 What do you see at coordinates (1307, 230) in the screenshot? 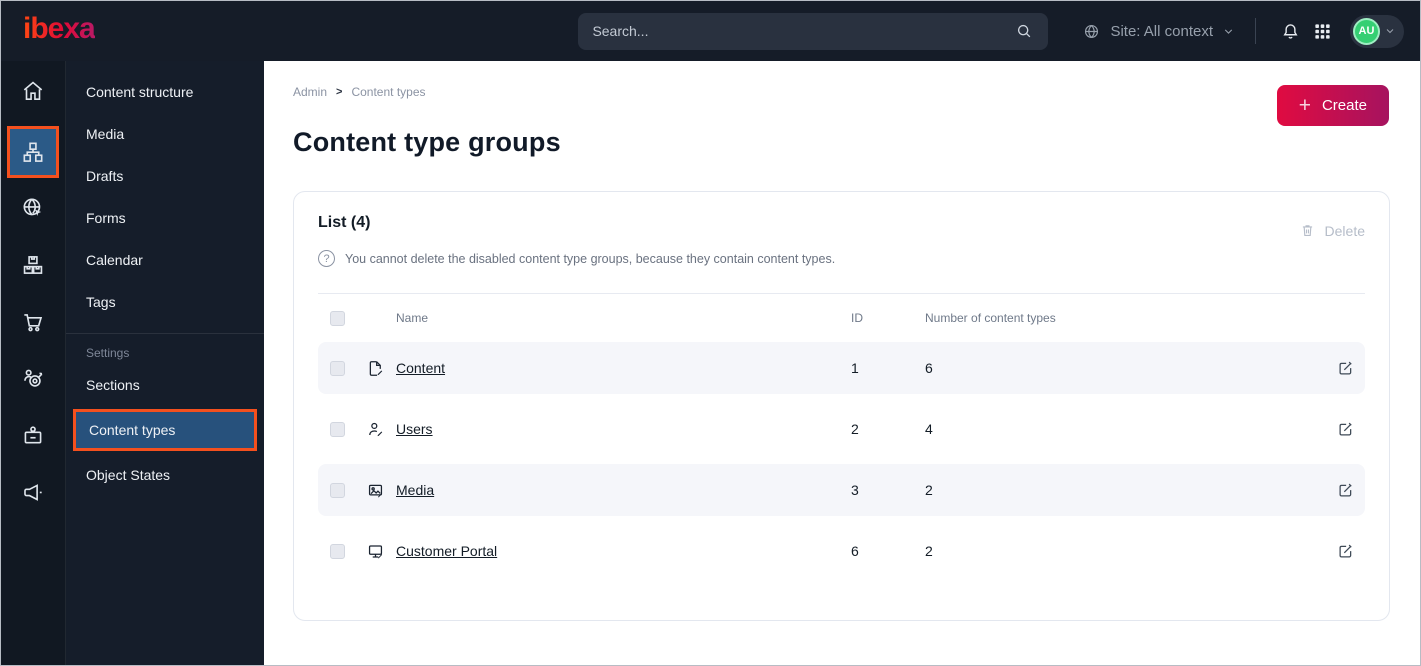
I see `trash-icon` at bounding box center [1307, 230].